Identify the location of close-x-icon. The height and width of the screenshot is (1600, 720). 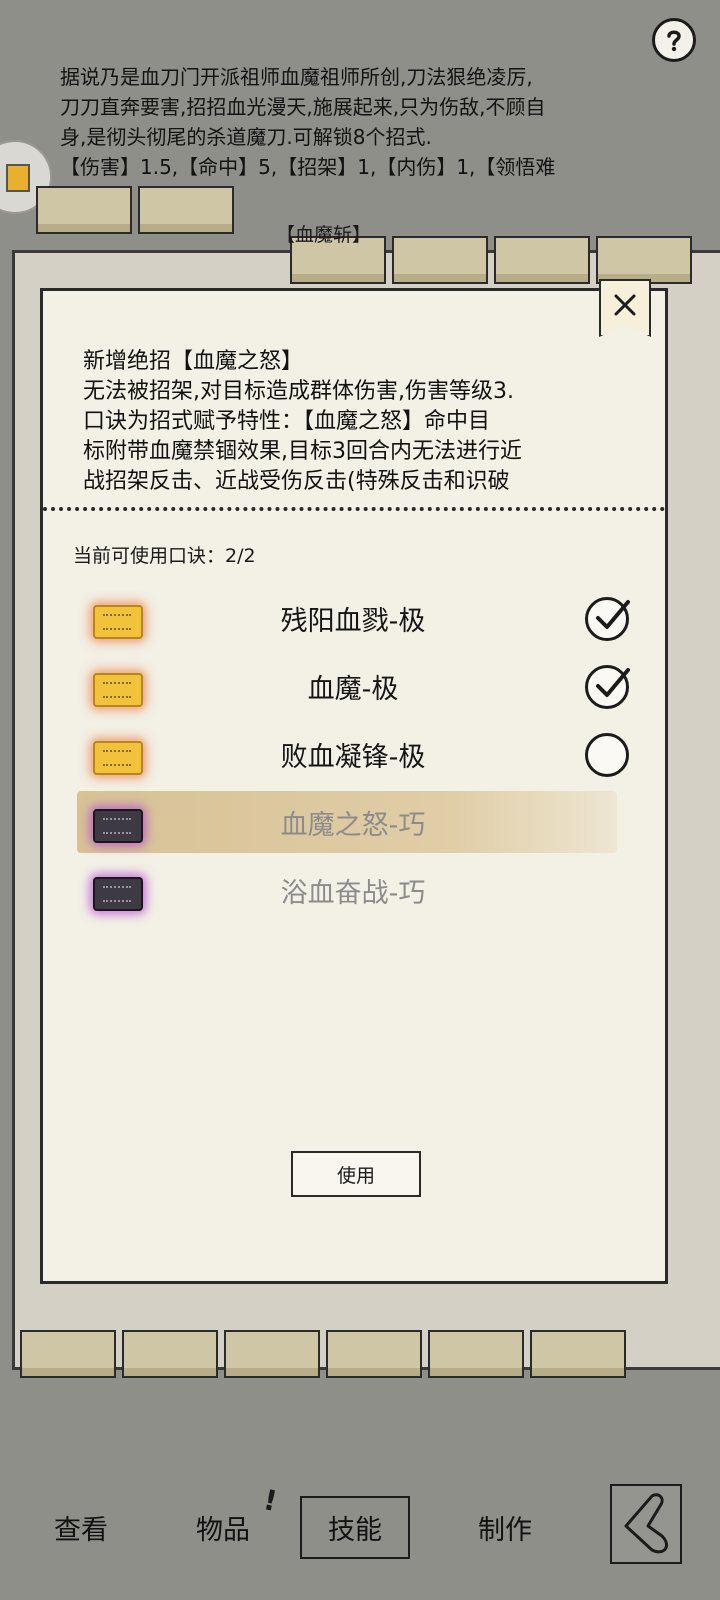
(625, 305).